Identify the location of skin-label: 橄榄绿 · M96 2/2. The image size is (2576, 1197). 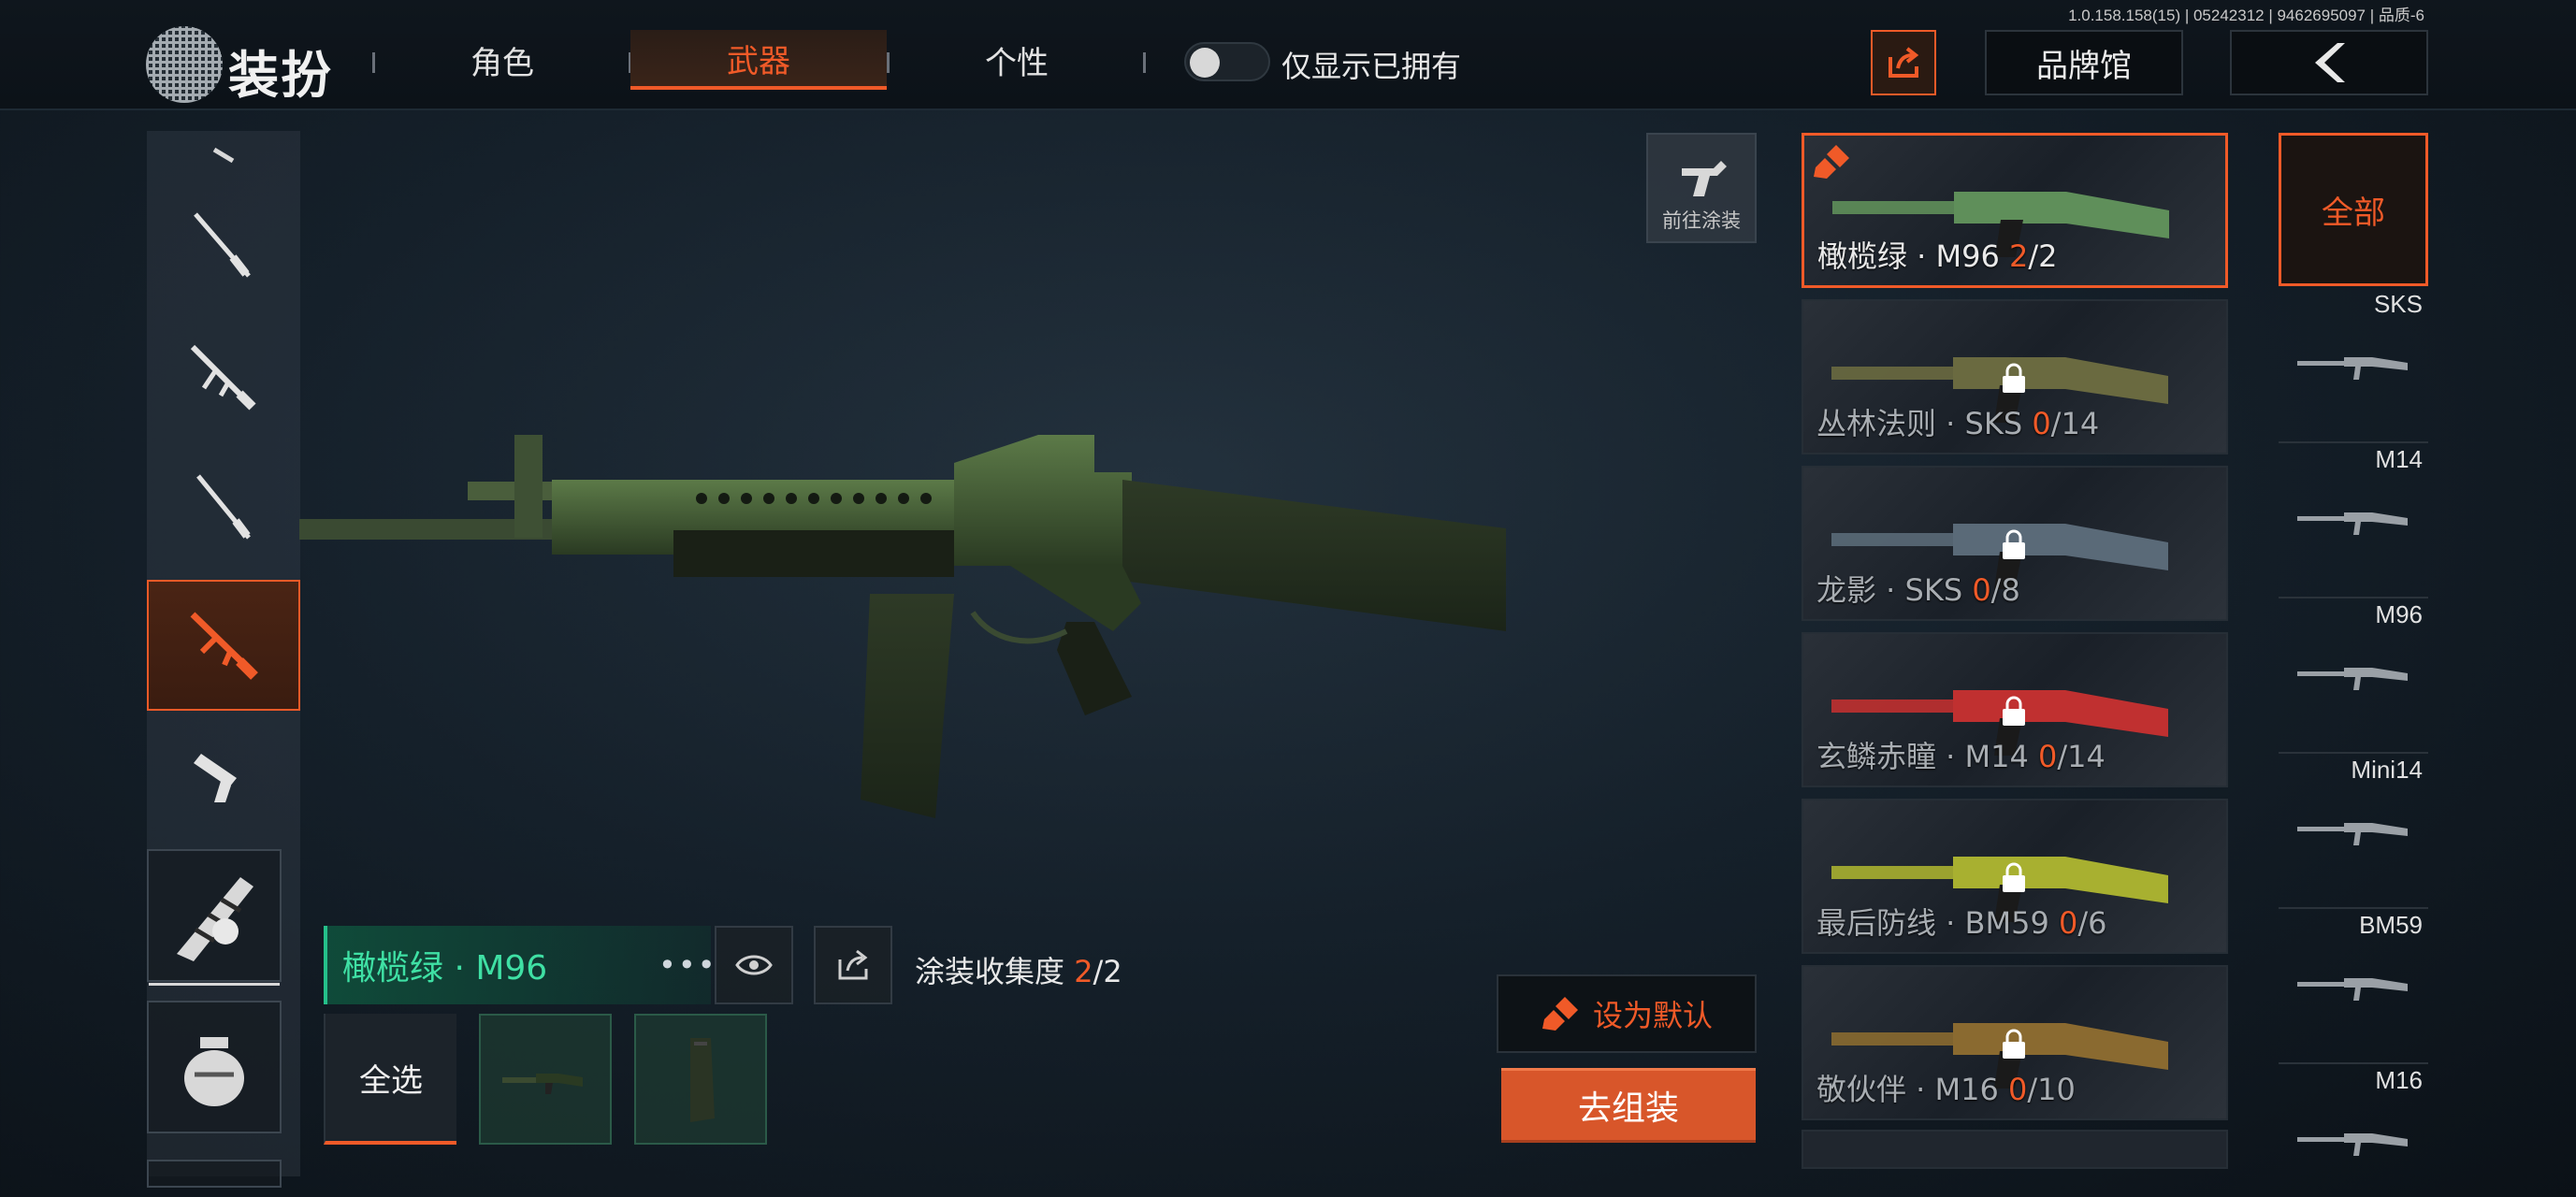
(1937, 254).